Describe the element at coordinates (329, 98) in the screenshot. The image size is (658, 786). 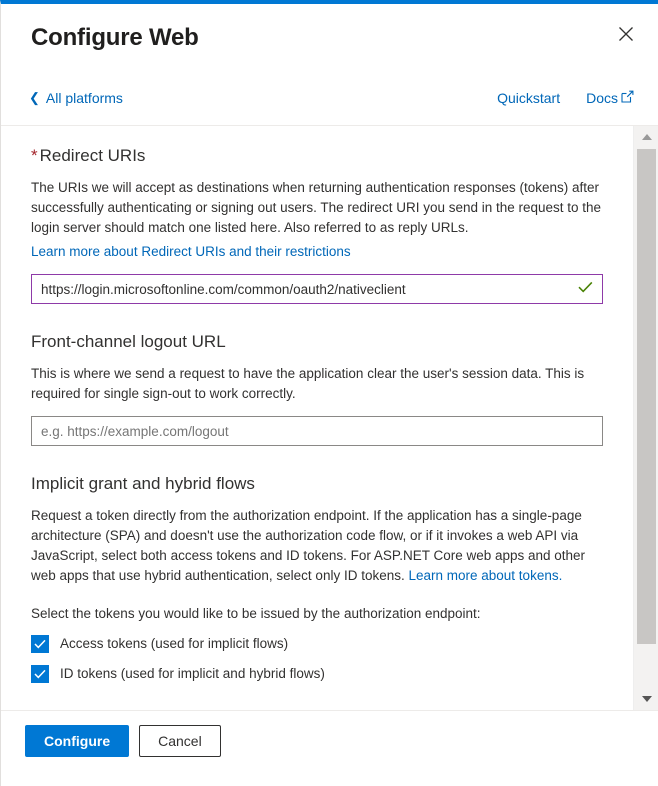
I see `command-bar: ❮ All platforms Quickstart Docs` at that location.